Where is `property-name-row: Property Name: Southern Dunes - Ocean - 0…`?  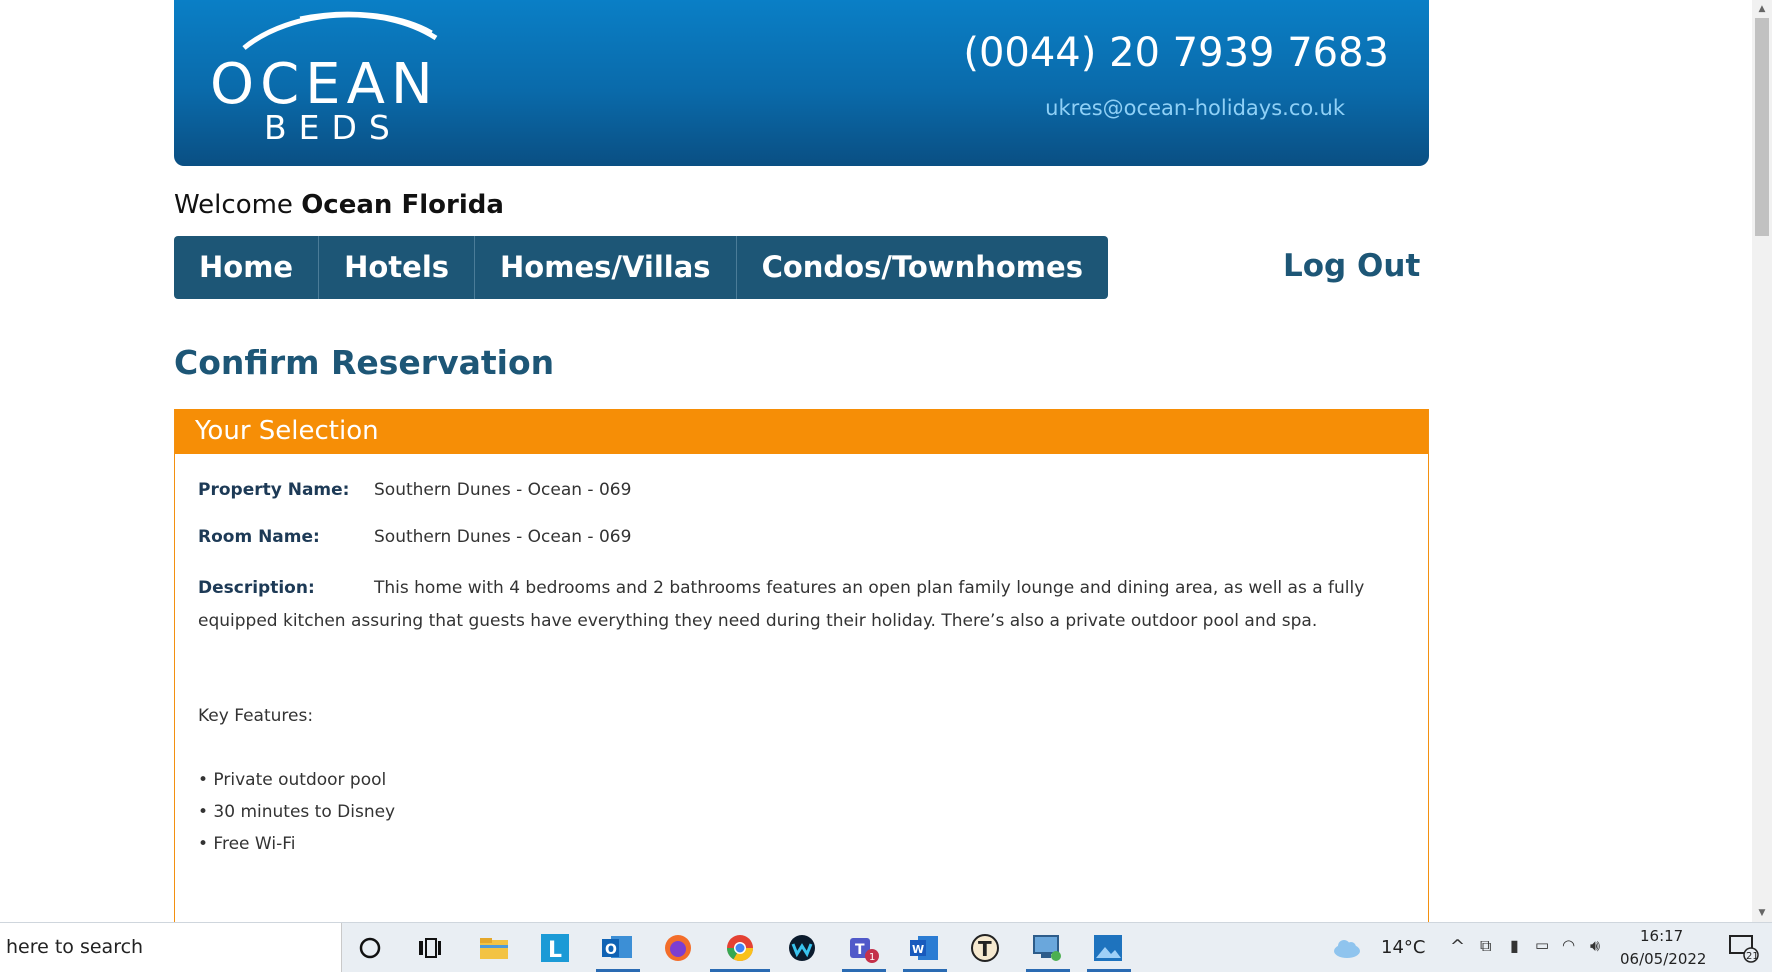 property-name-row: Property Name: Southern Dunes - Ocean - 0… is located at coordinates (414, 490).